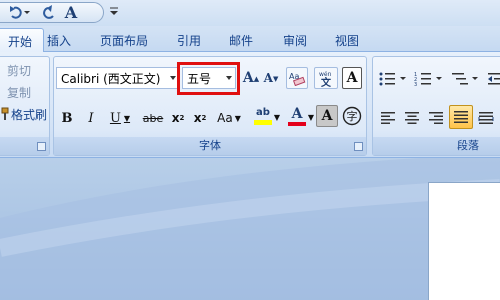  I want to click on character-border-icon: A, so click(352, 78).